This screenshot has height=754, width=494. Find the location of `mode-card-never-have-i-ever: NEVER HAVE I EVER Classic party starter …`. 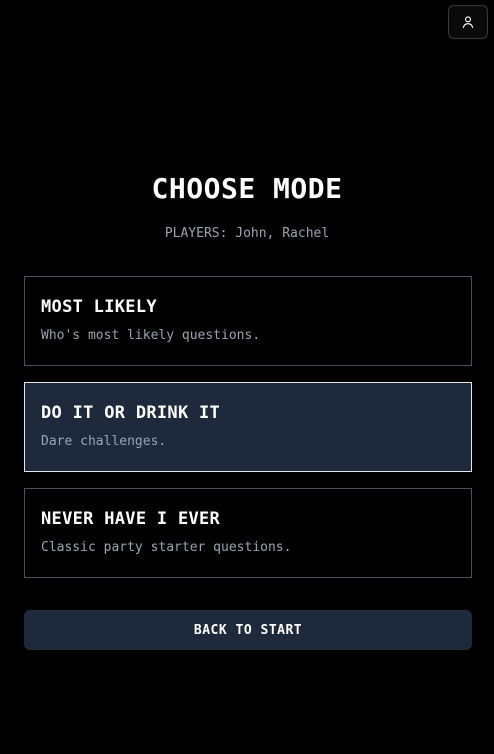

mode-card-never-have-i-ever: NEVER HAVE I EVER Classic party starter … is located at coordinates (248, 533).